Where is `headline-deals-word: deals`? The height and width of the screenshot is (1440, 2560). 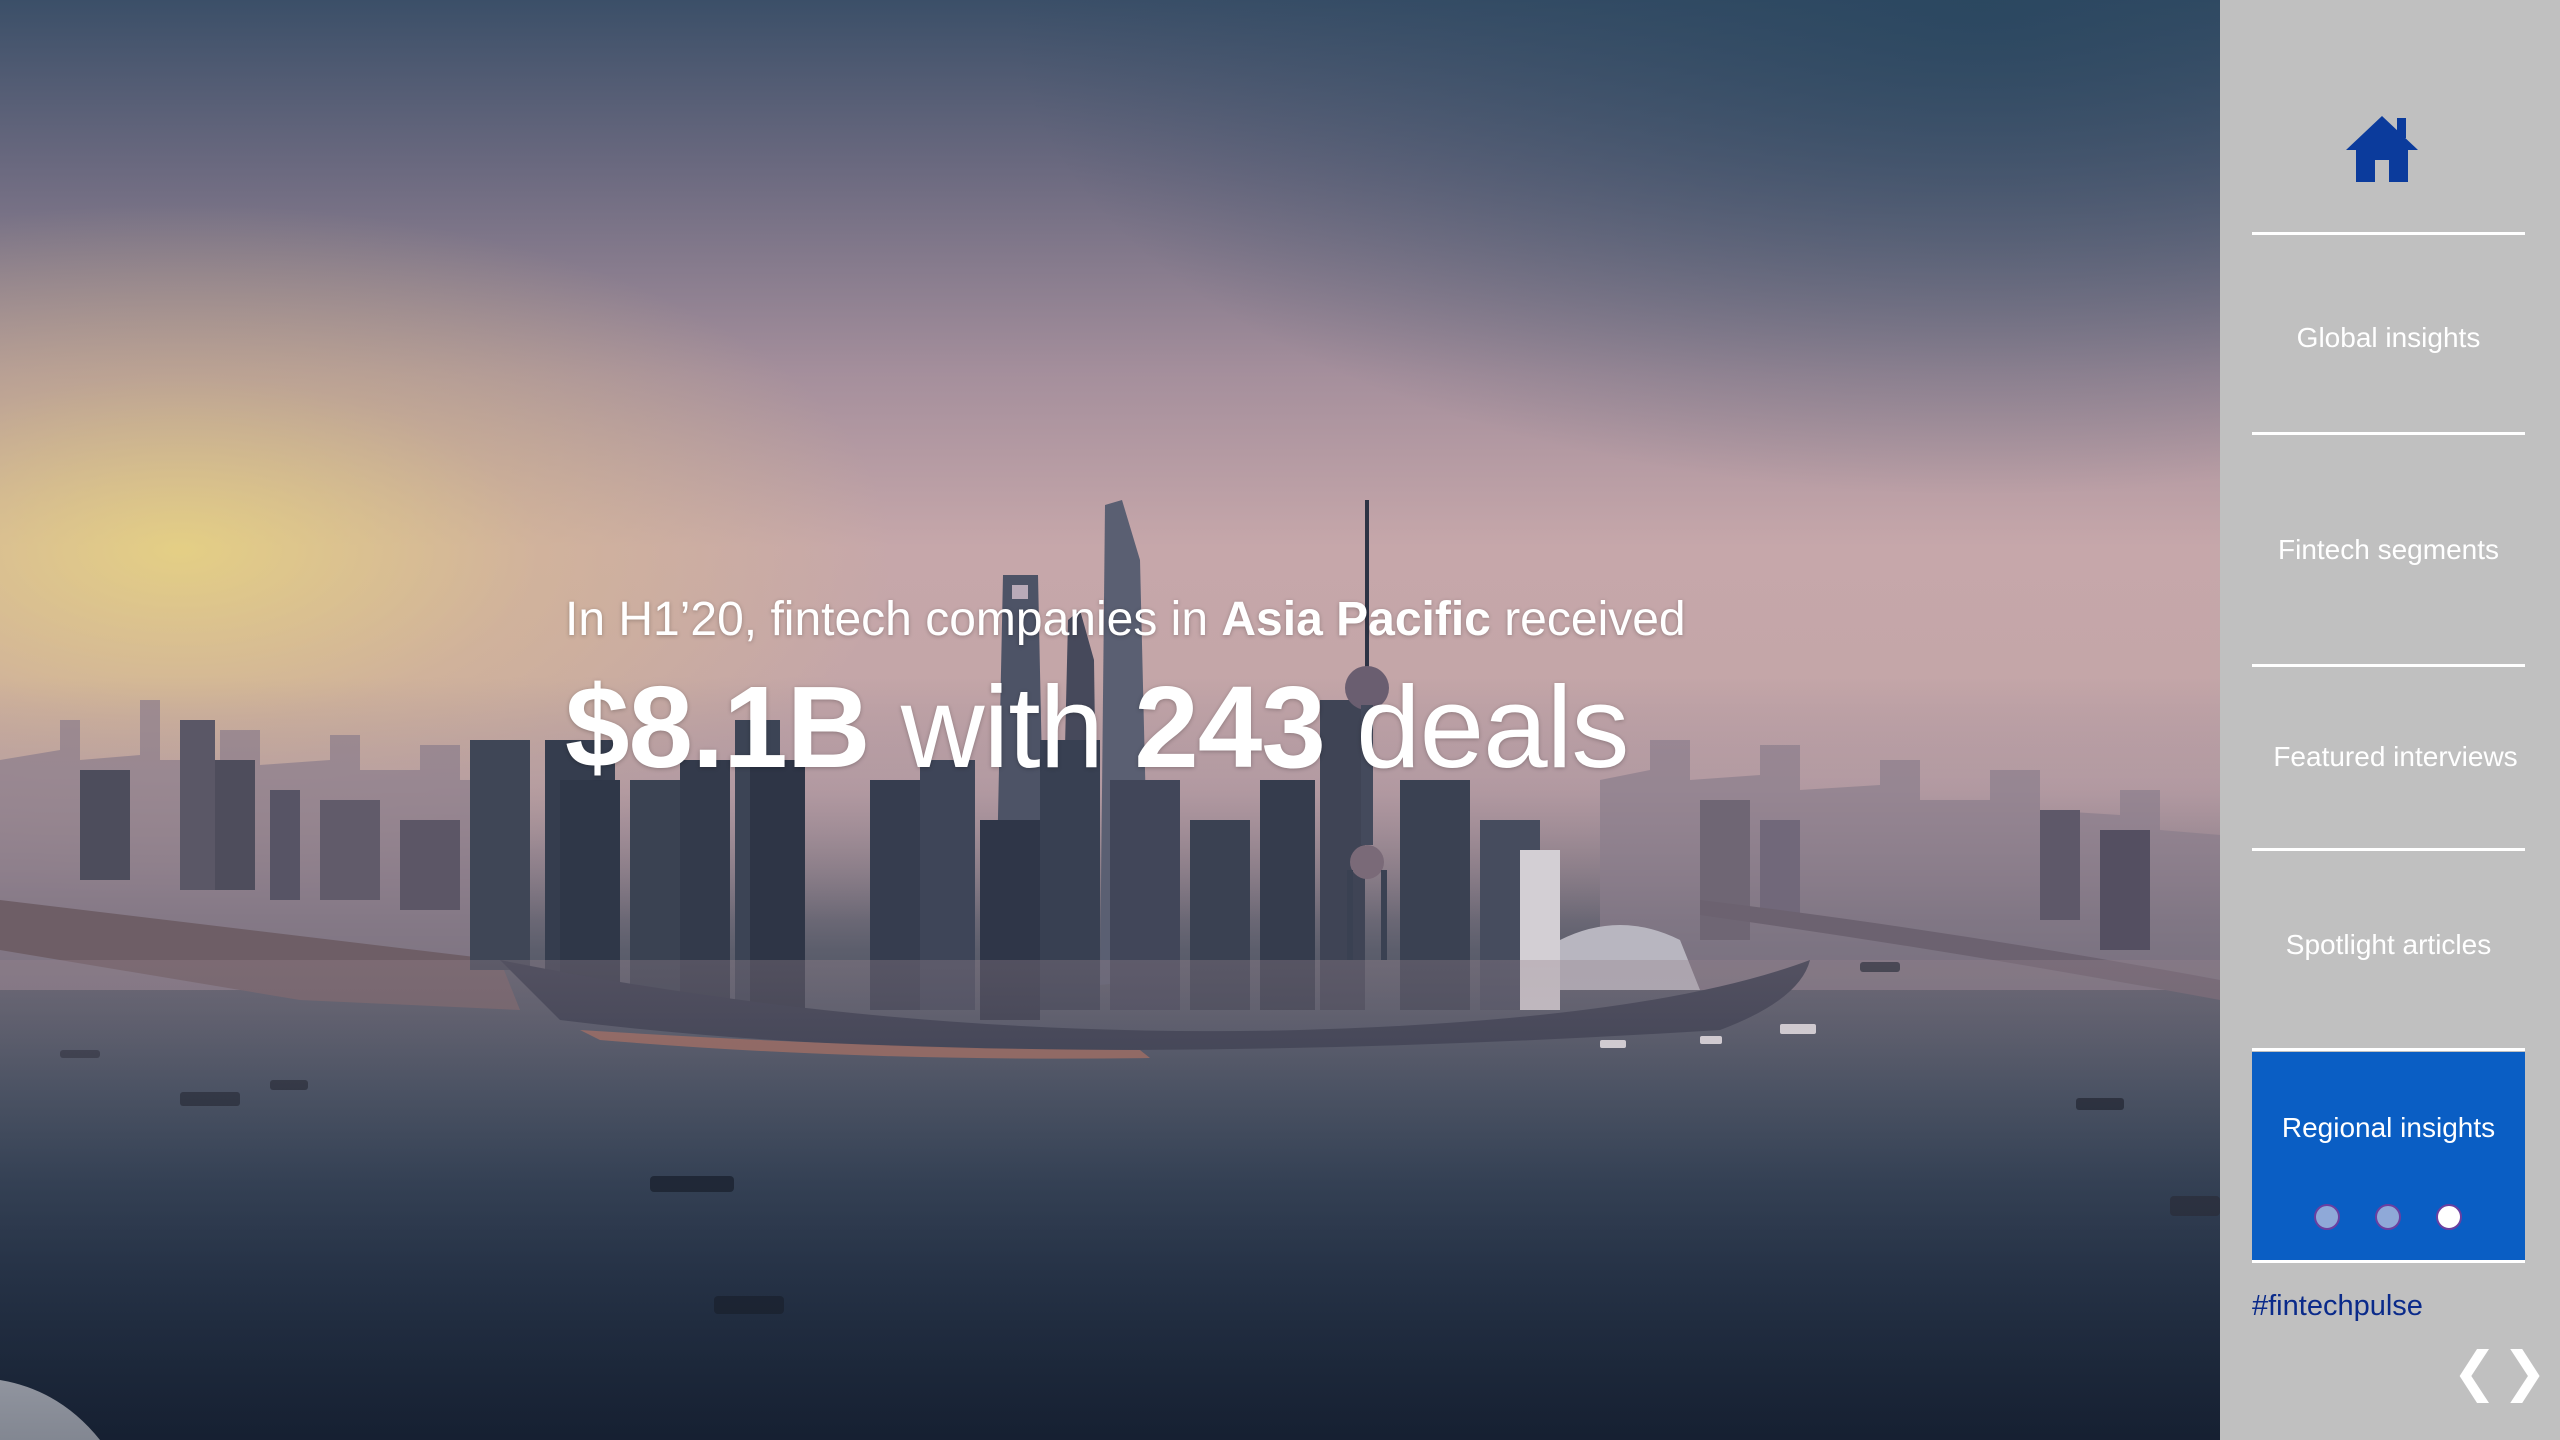
headline-deals-word: deals is located at coordinates (1476, 727).